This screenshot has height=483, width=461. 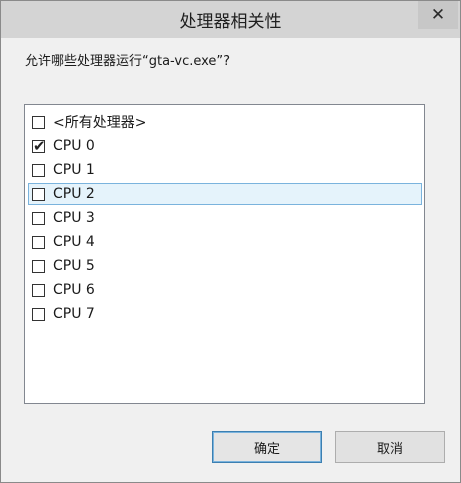 I want to click on list-item-cpu-0: CPU 0, so click(x=225, y=146).